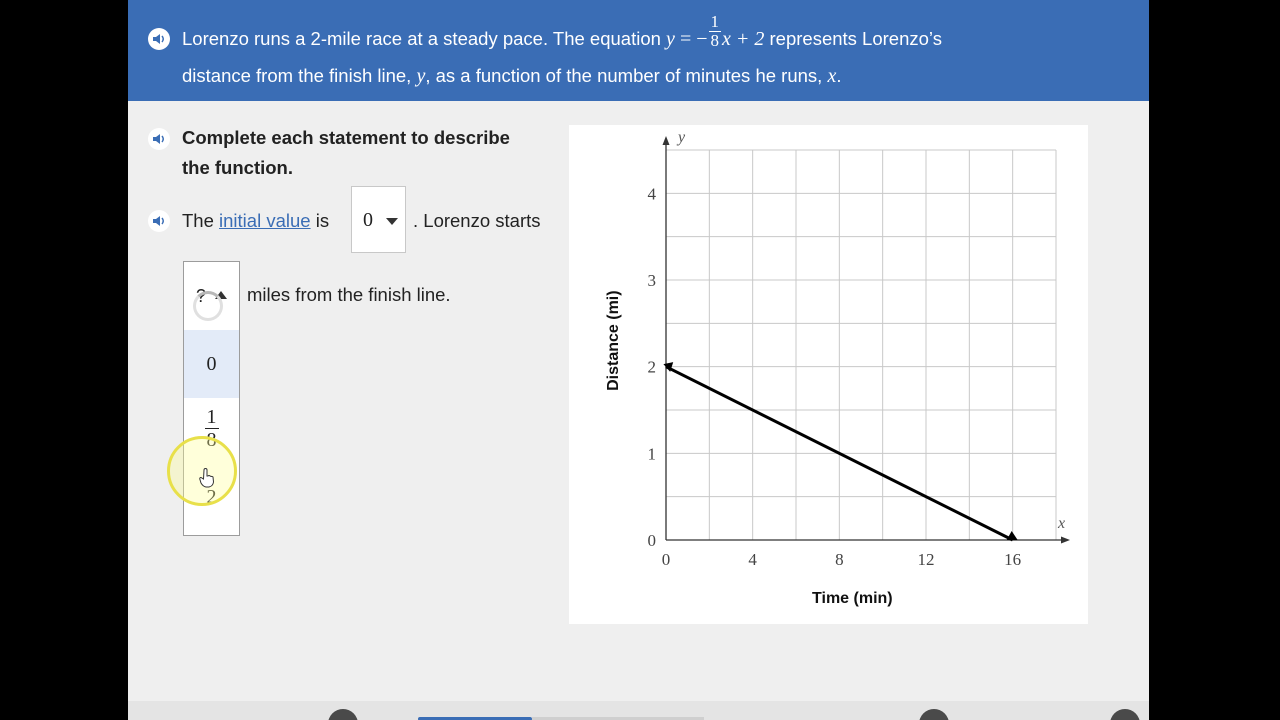 Image resolution: width=1280 pixels, height=720 pixels. I want to click on variable-y: y, so click(421, 76).